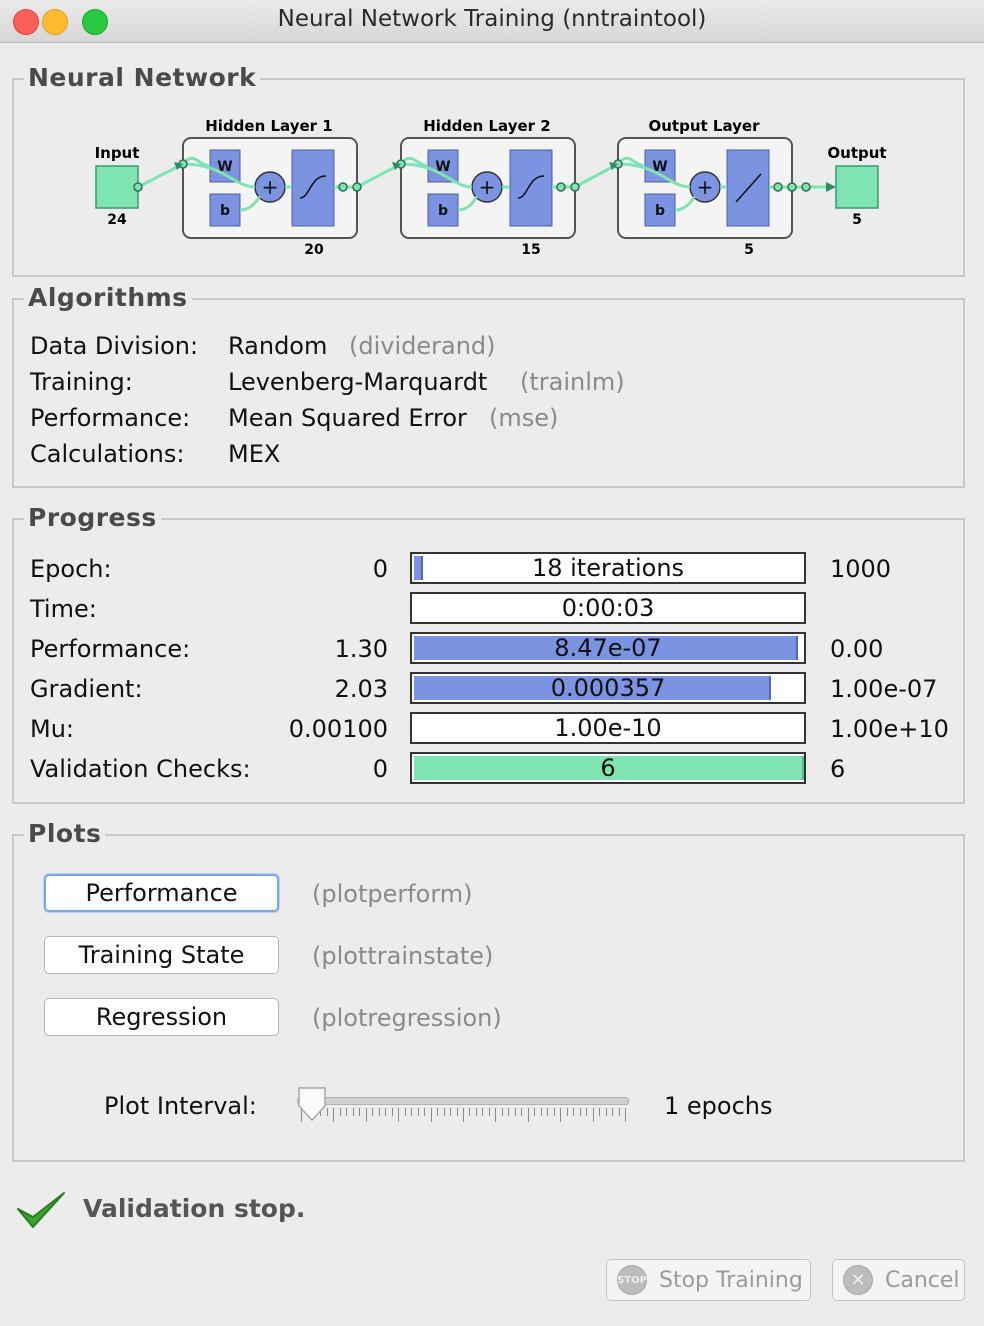  What do you see at coordinates (194, 1208) in the screenshot?
I see `status-text: Validation stop.` at bounding box center [194, 1208].